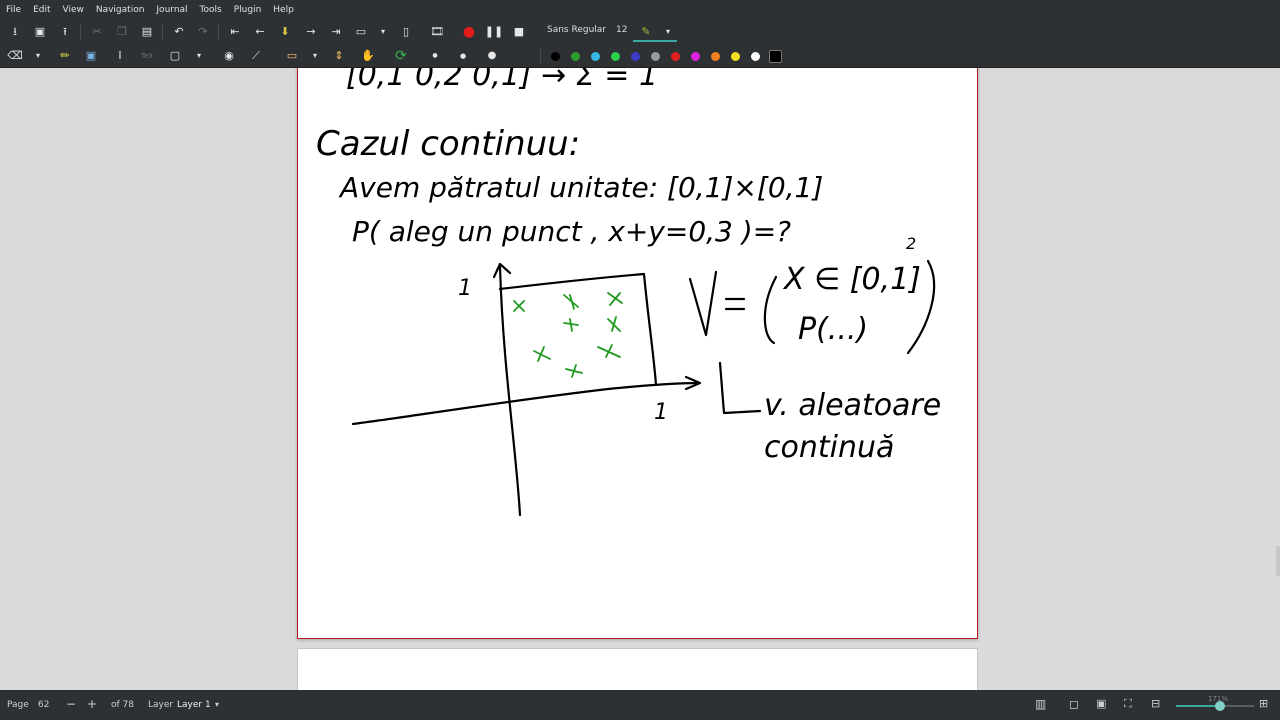 The height and width of the screenshot is (720, 1280). I want to click on new-page-icon: ▣, so click(40, 32).